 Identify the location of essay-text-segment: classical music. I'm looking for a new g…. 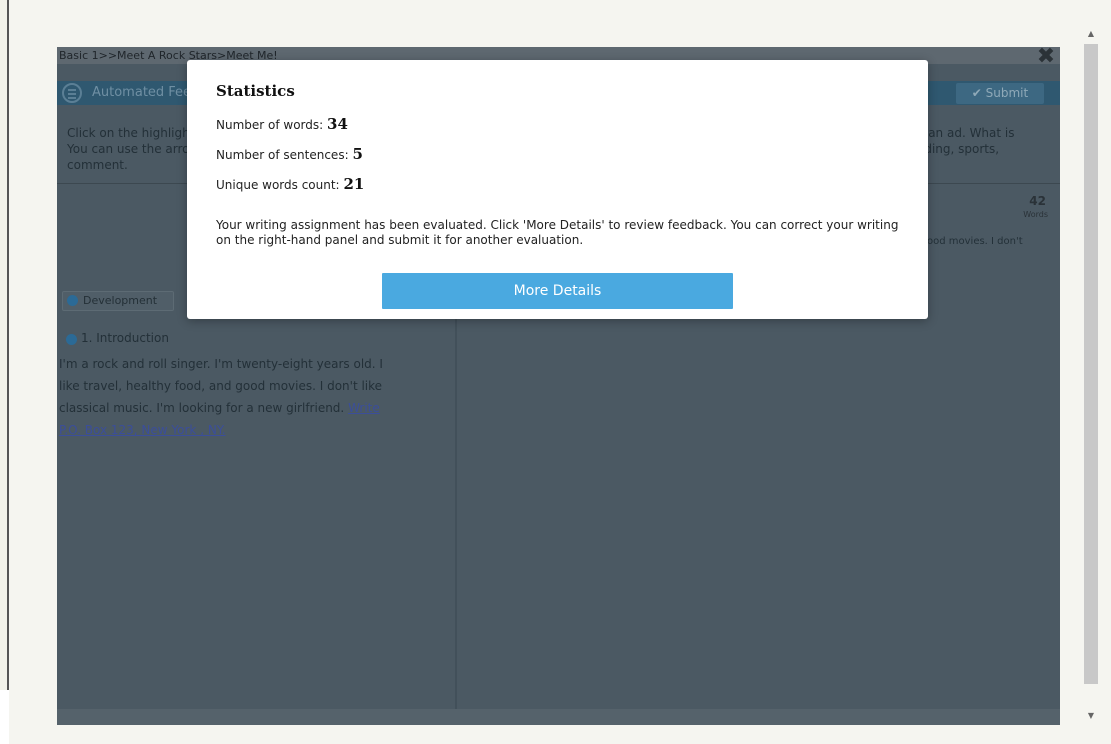
(204, 408).